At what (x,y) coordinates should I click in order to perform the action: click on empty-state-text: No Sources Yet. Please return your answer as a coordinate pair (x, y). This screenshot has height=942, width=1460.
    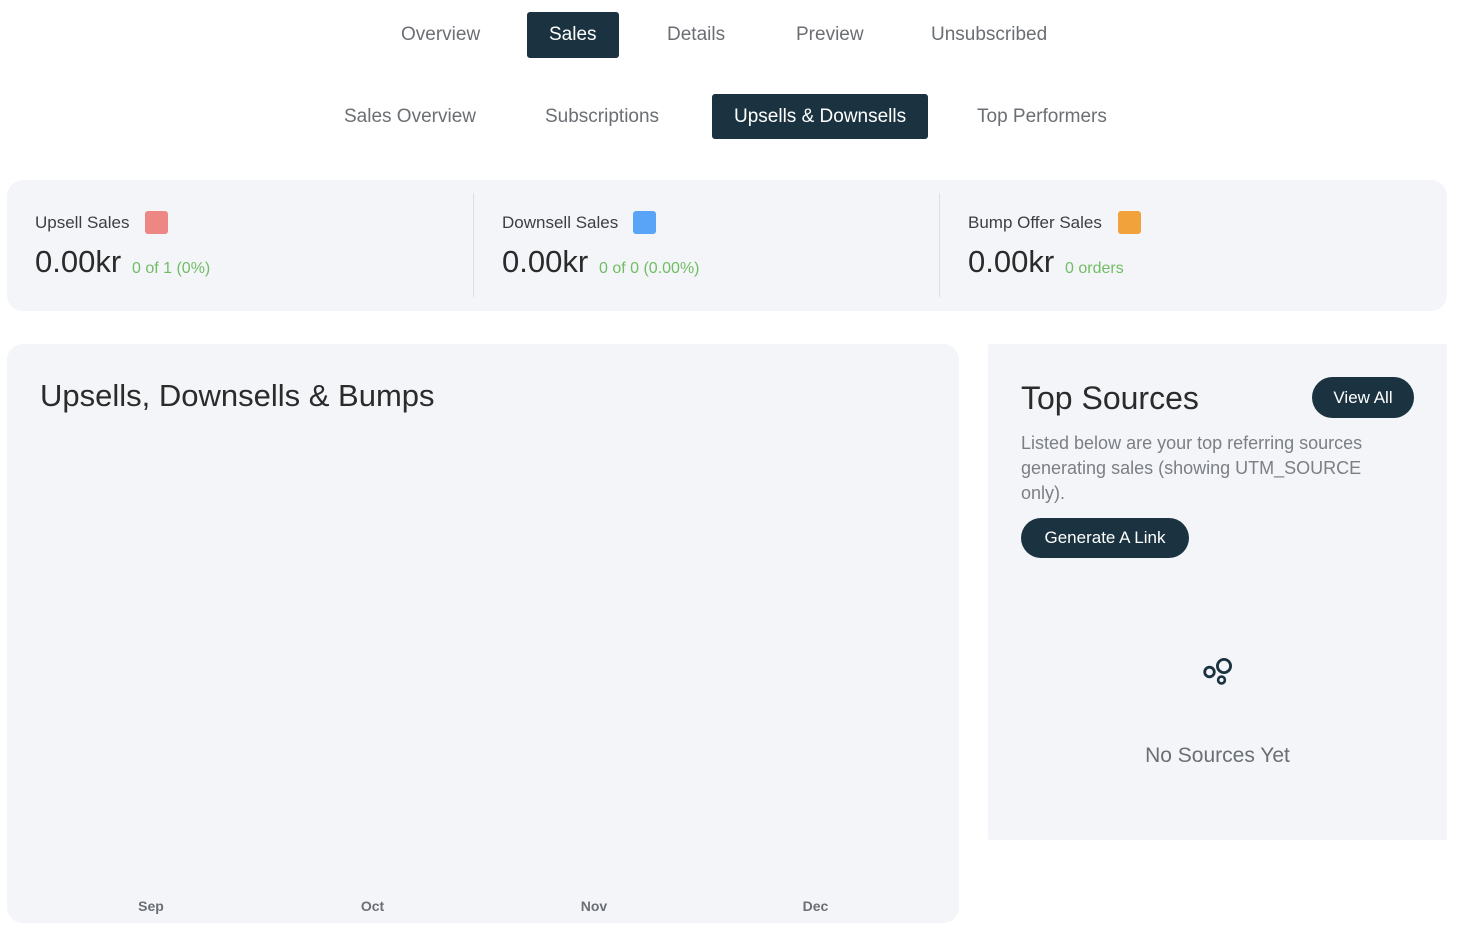
    Looking at the image, I should click on (1217, 755).